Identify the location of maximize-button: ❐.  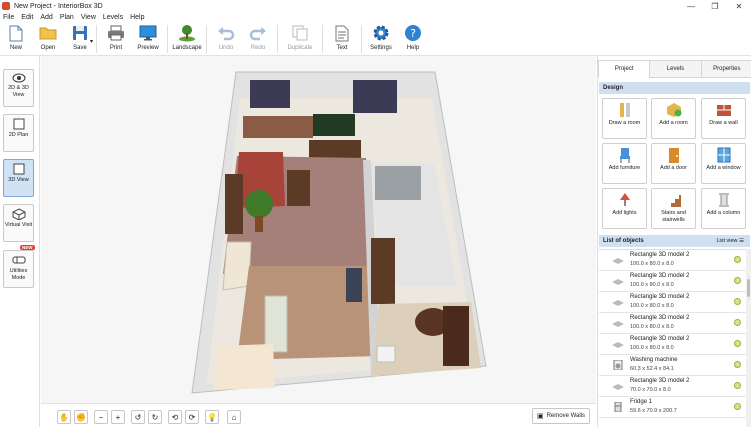
(715, 6).